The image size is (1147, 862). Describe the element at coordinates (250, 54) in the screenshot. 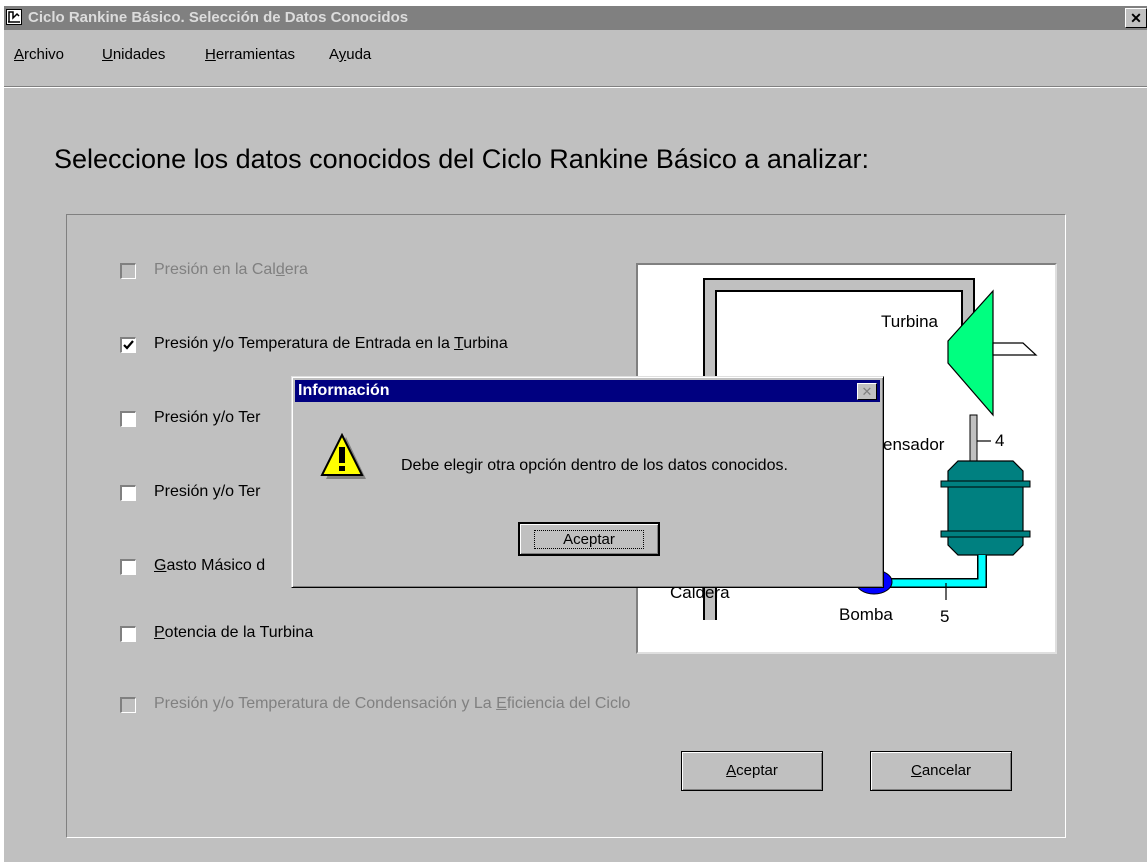

I see `menu-herramientas: Herramientas` at that location.